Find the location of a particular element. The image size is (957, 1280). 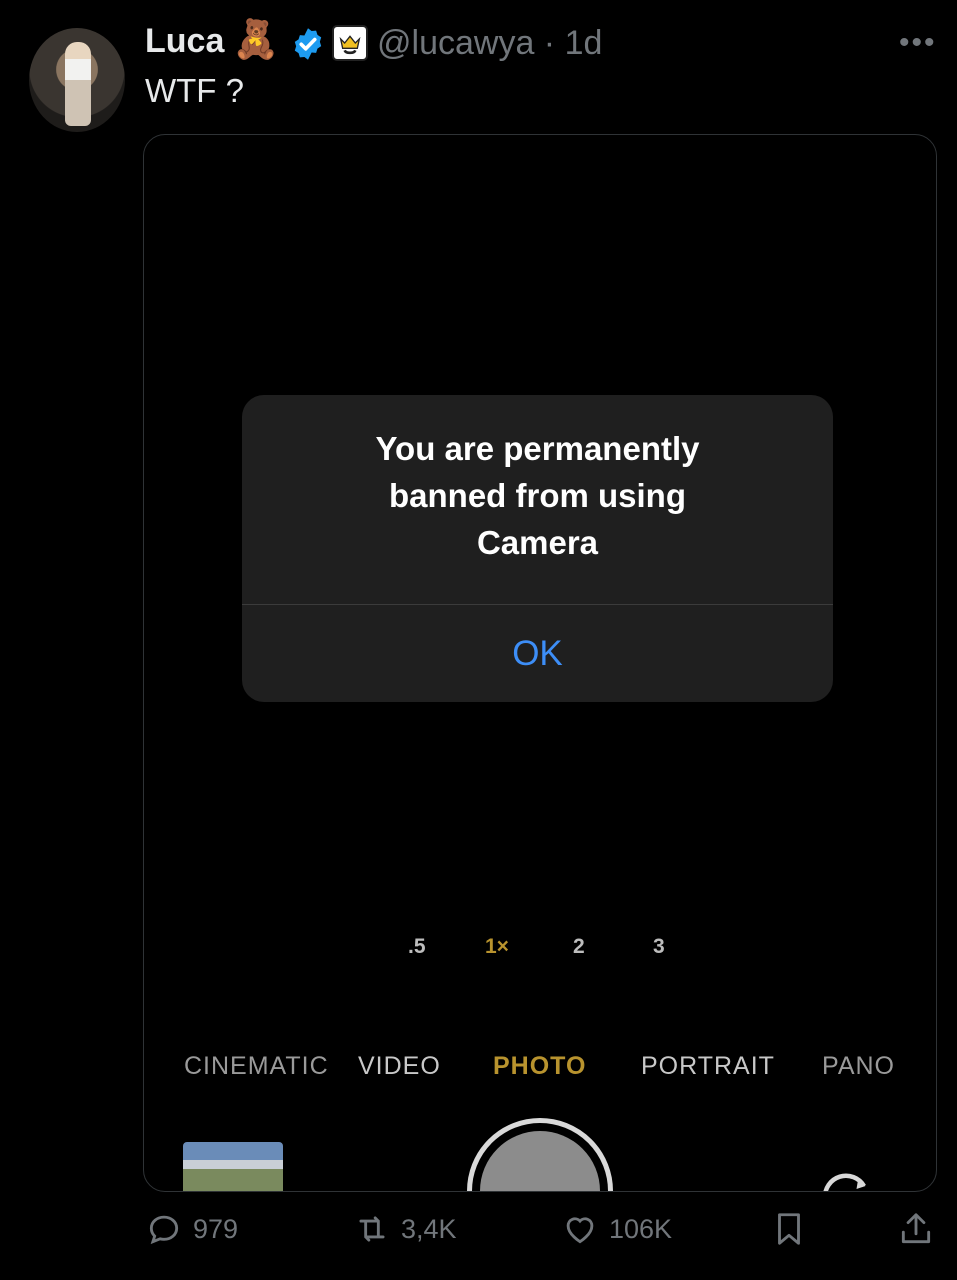

repost-icon is located at coordinates (372, 1229).